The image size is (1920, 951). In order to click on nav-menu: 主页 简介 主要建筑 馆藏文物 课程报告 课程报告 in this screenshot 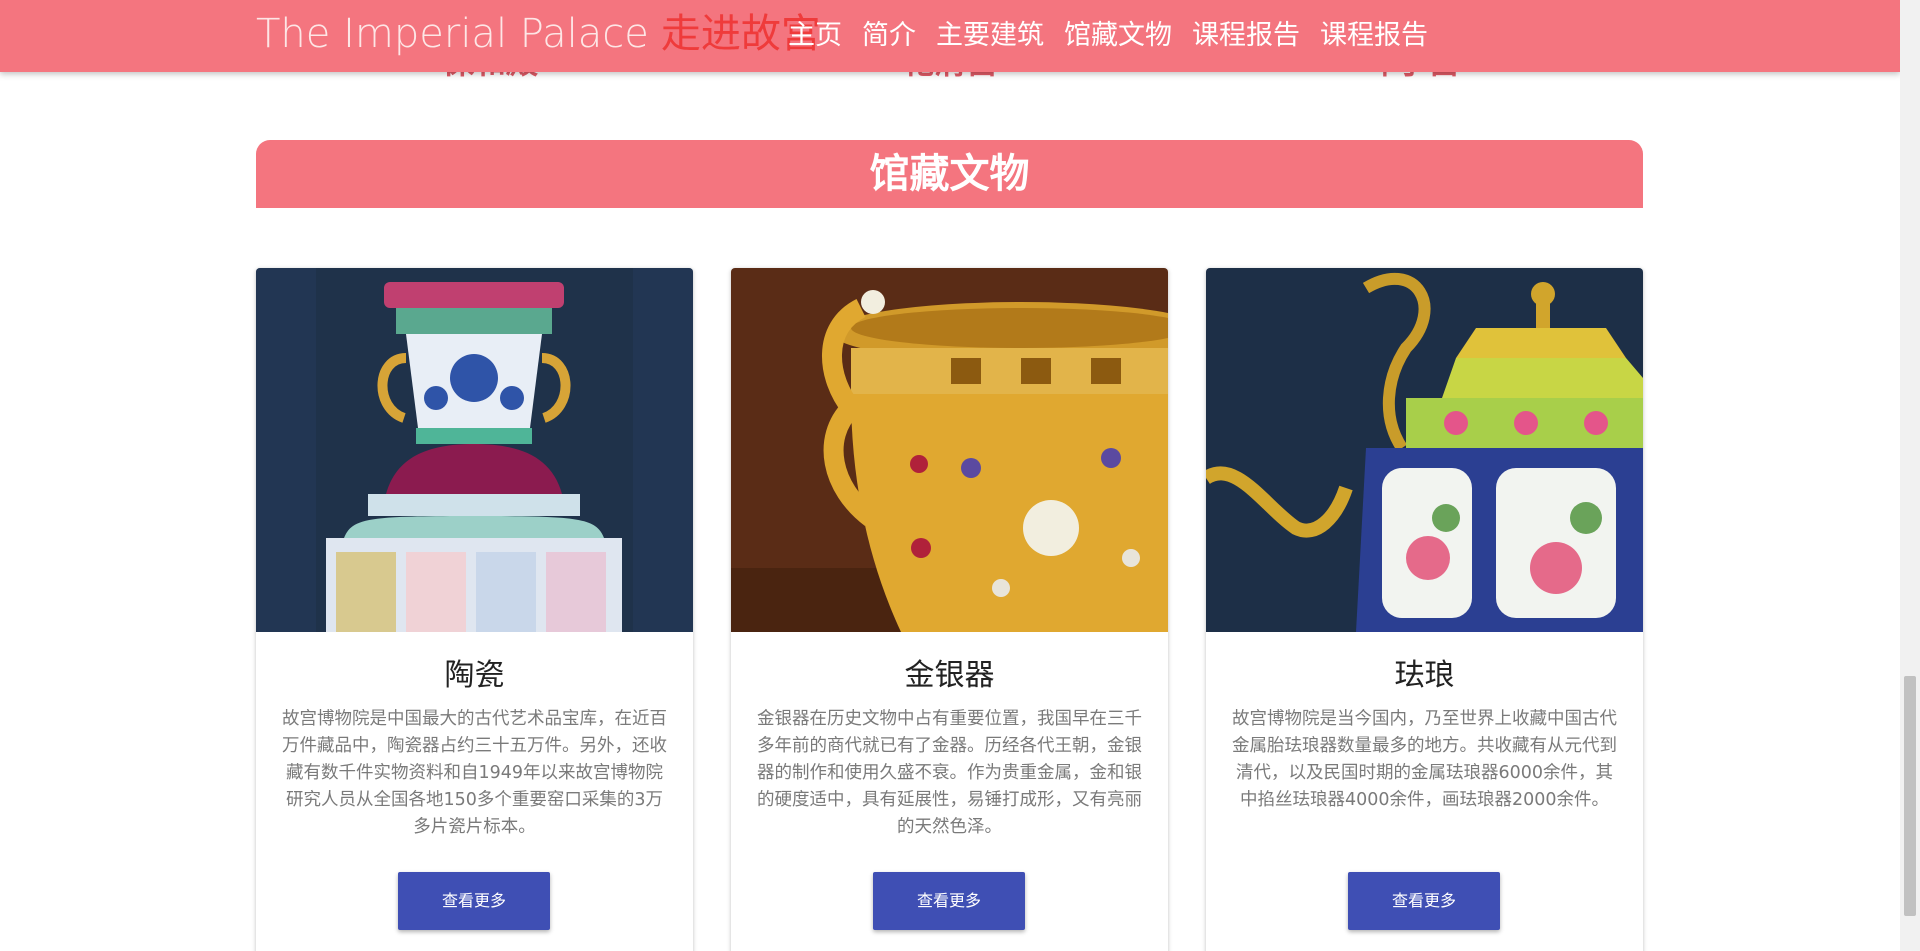, I will do `click(1118, 36)`.